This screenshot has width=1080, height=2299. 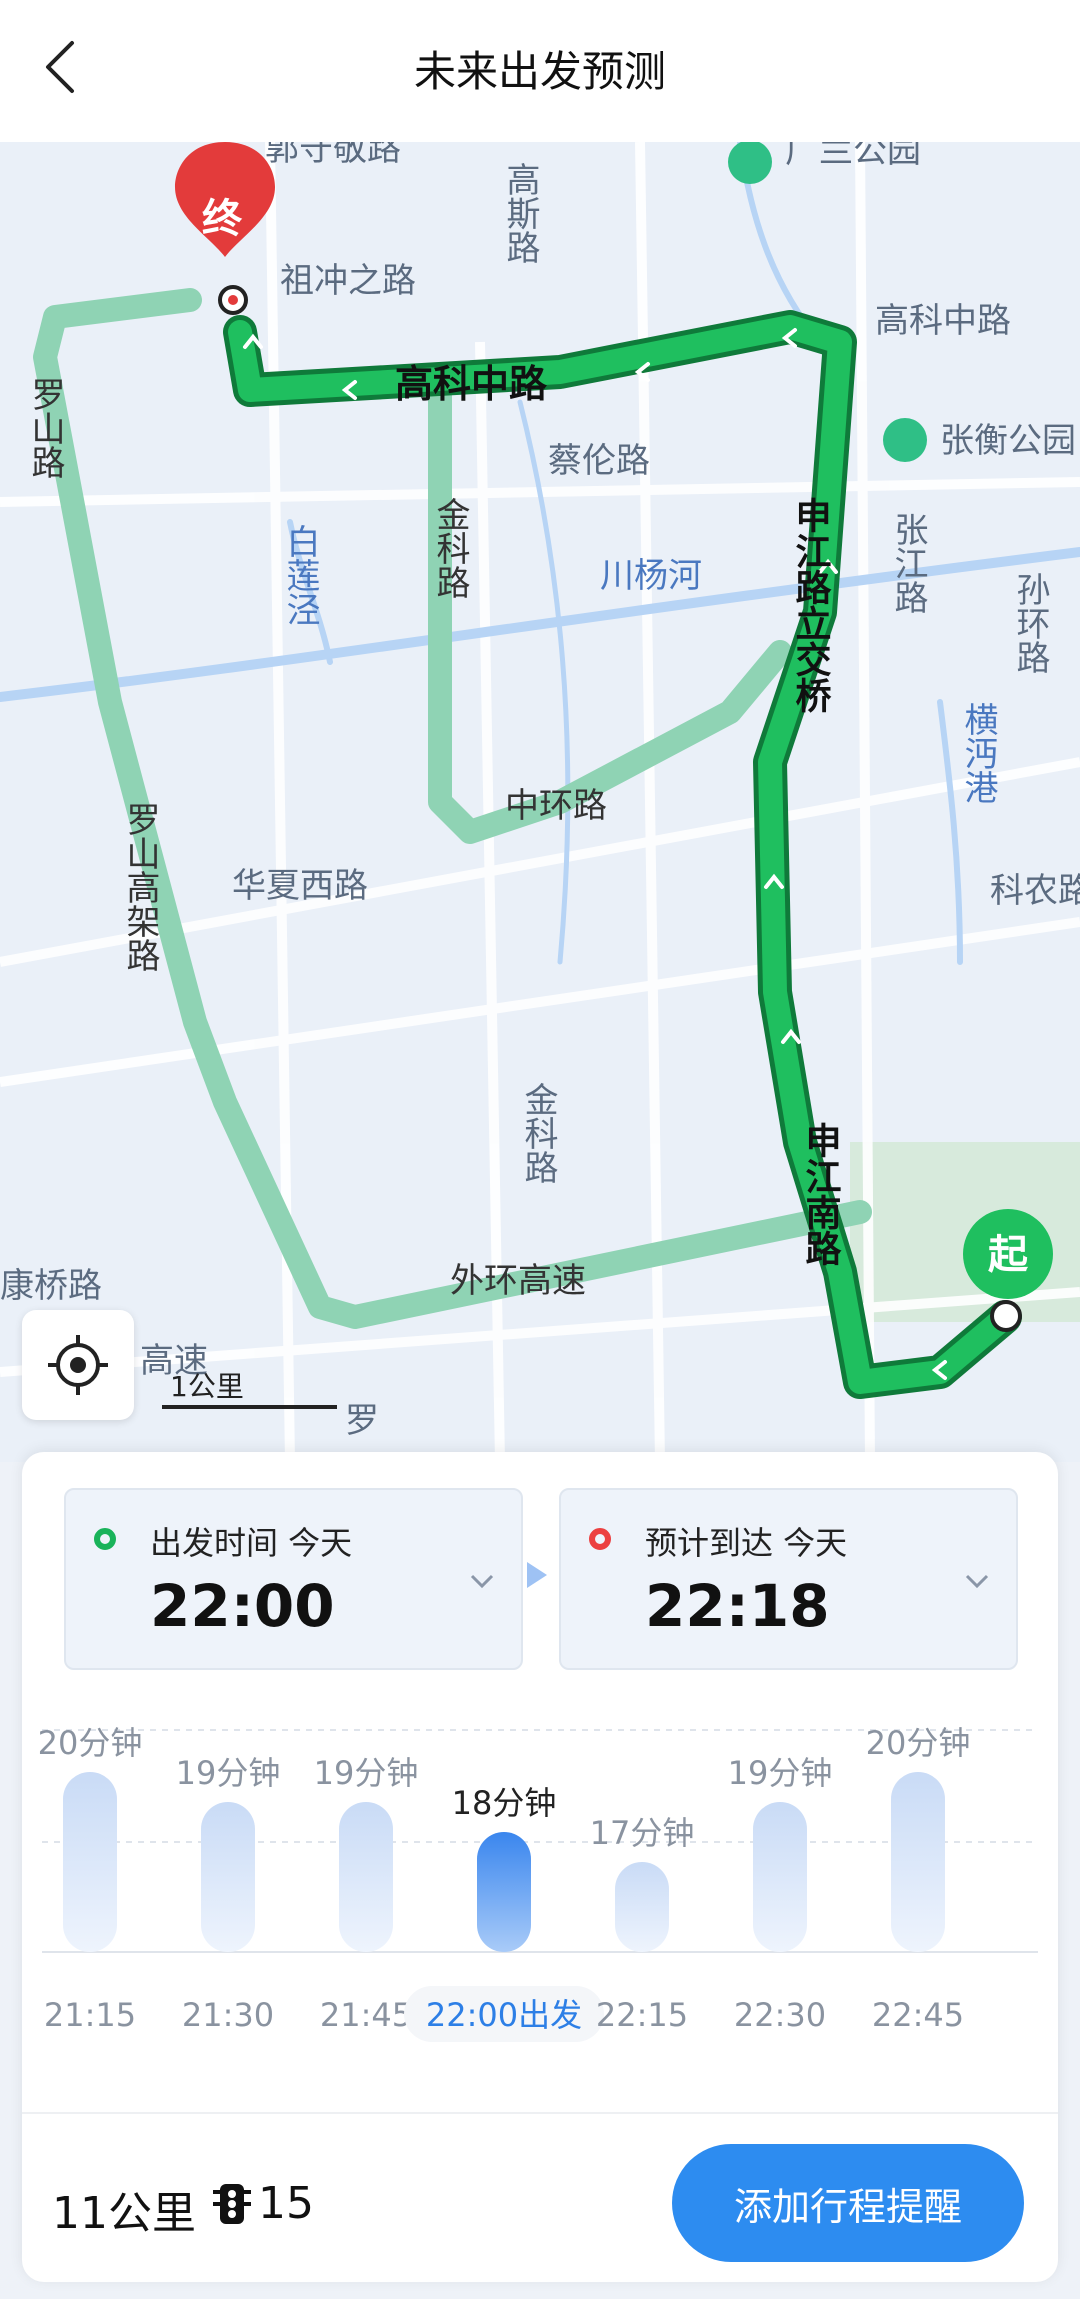 What do you see at coordinates (366, 2015) in the screenshot?
I see `time-tick-label: 21:45` at bounding box center [366, 2015].